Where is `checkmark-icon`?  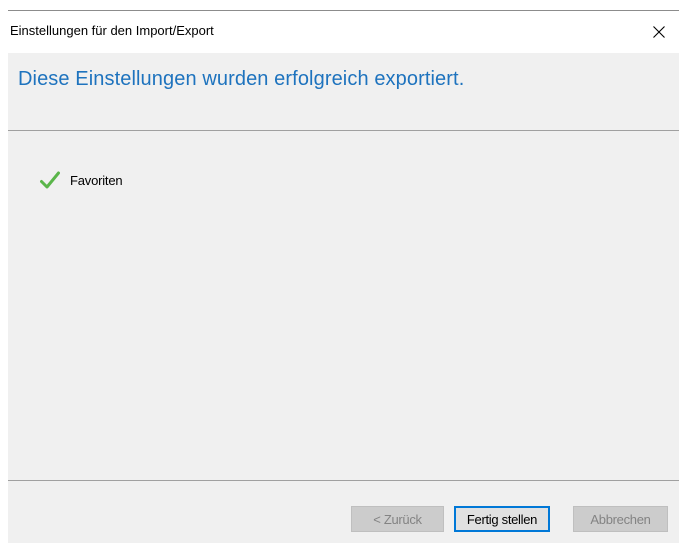
checkmark-icon is located at coordinates (50, 180).